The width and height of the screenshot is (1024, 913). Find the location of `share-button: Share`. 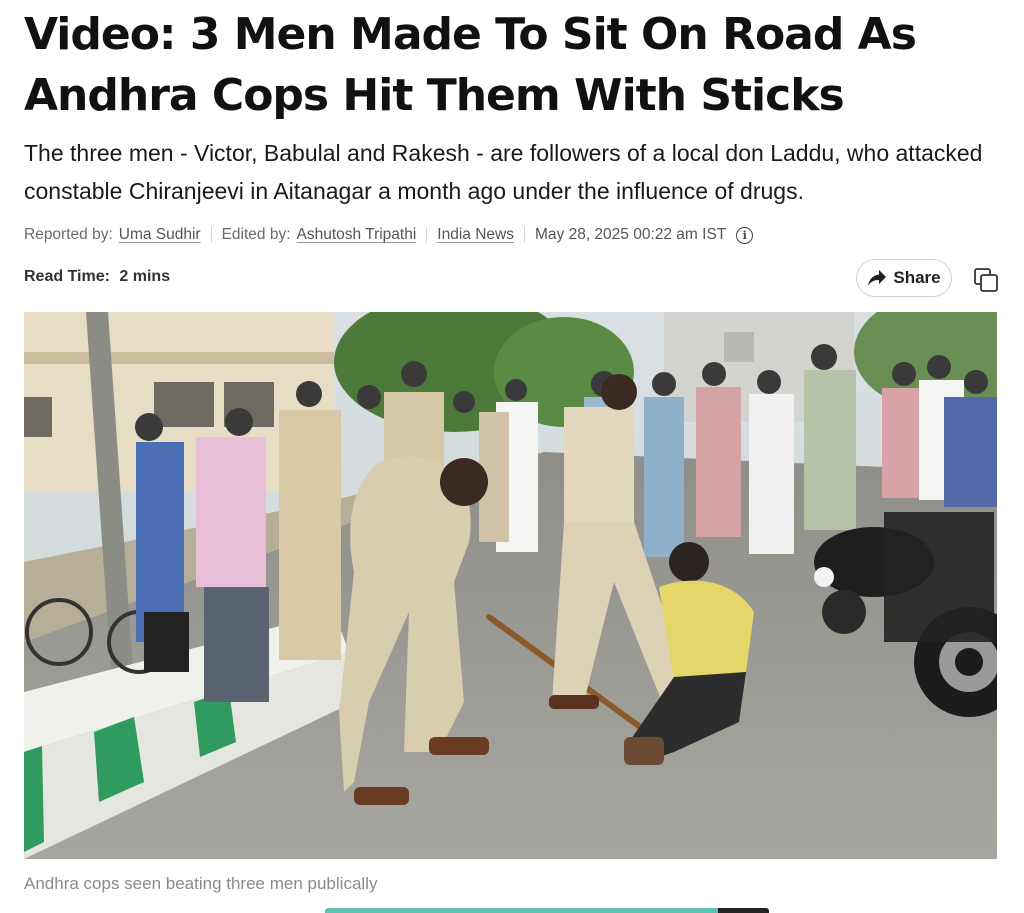

share-button: Share is located at coordinates (904, 278).